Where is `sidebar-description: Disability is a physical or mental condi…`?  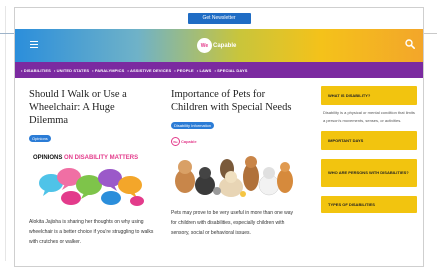 sidebar-description: Disability is a physical or mental condi… is located at coordinates (369, 116).